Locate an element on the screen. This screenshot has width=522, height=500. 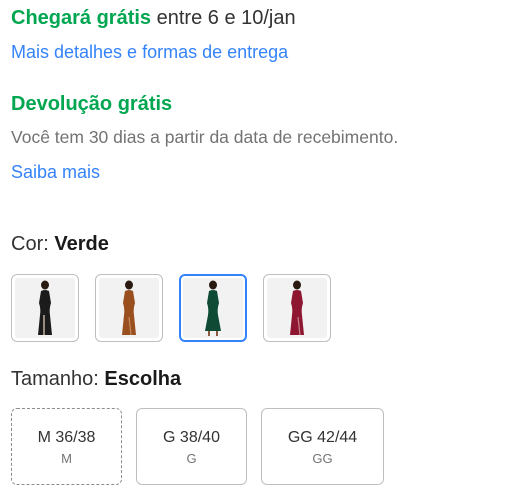
returns-learn-more-link: Saiba mais is located at coordinates (55, 172).